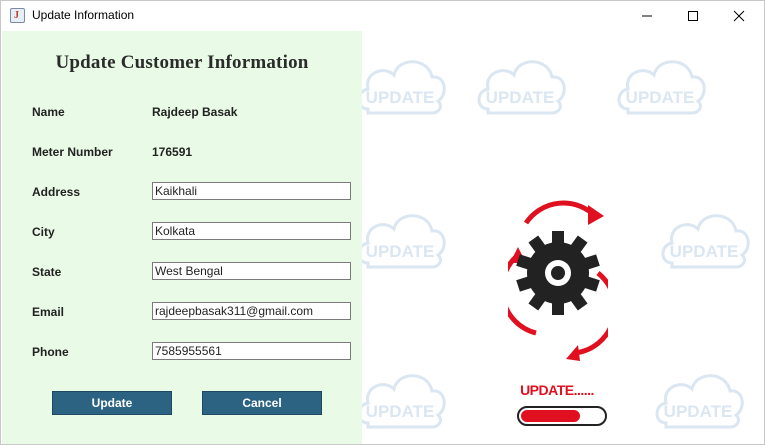 This screenshot has width=765, height=445. I want to click on java-cup-icon: J, so click(17, 15).